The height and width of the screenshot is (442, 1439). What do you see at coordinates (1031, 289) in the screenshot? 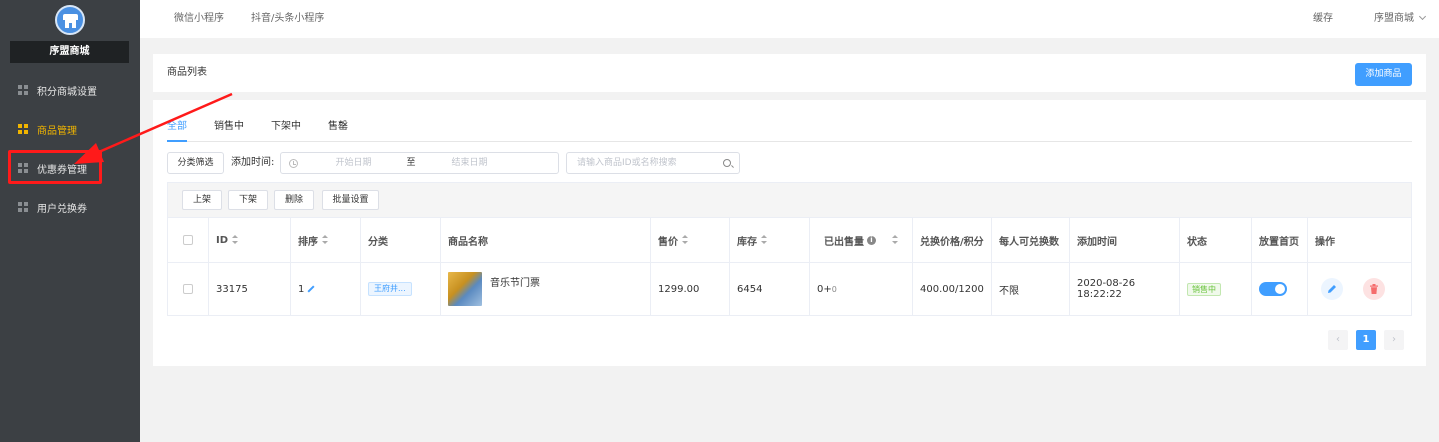
I see `row-per-user-limit: 不限` at bounding box center [1031, 289].